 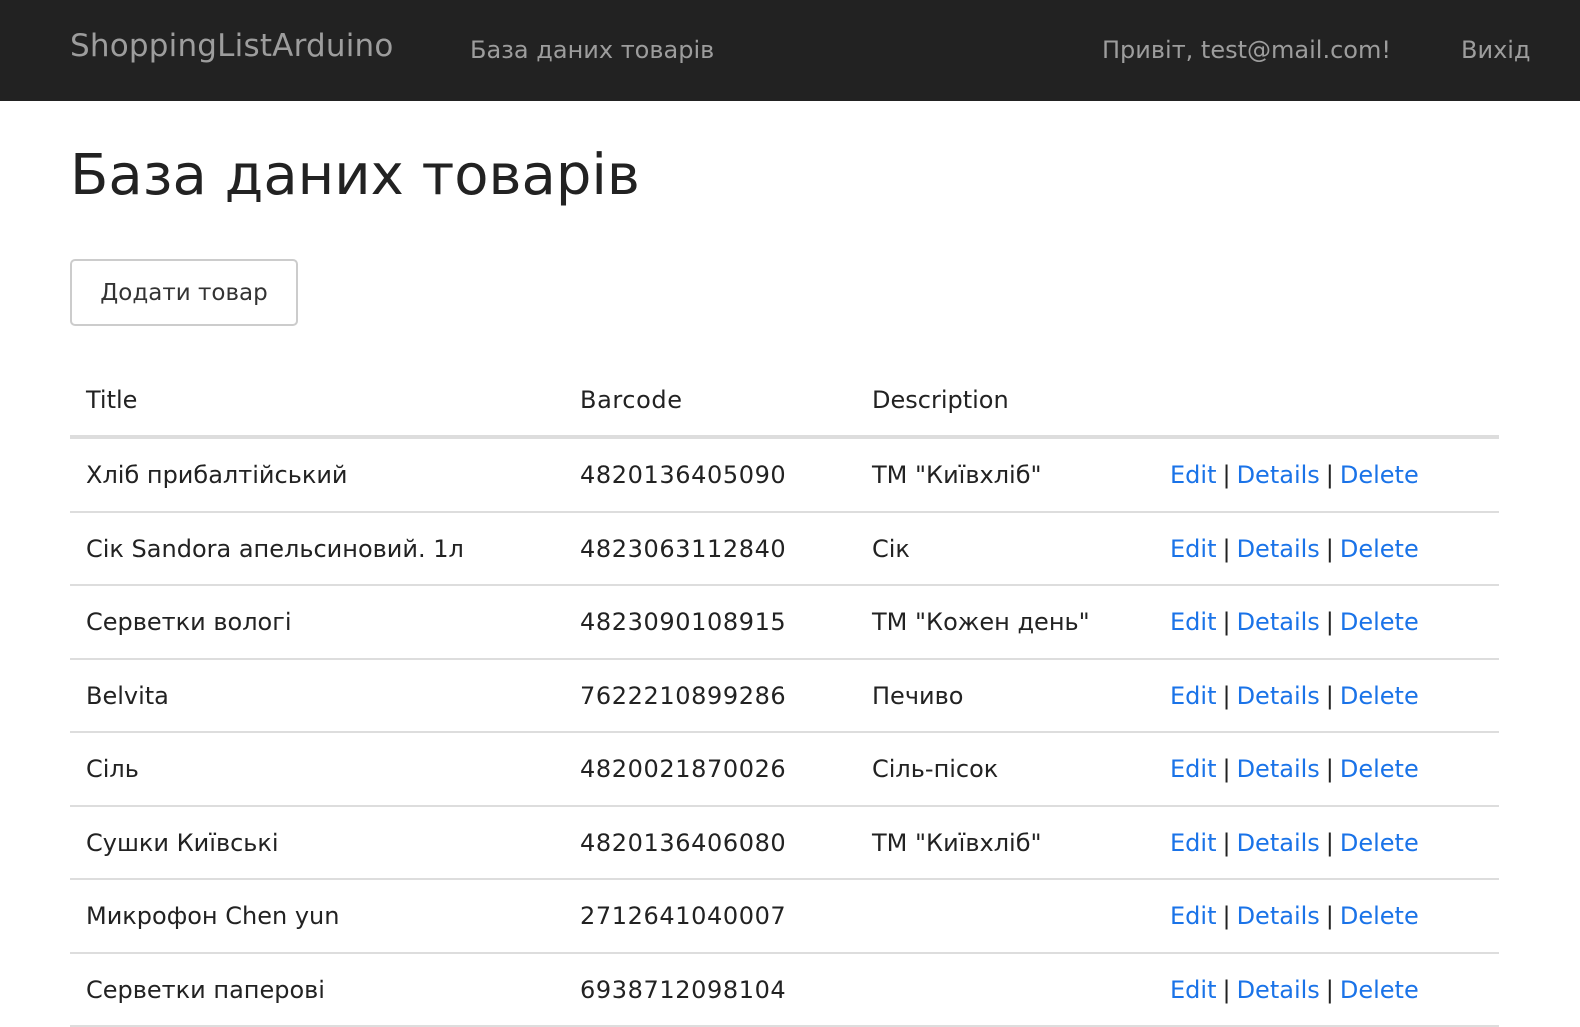 What do you see at coordinates (891, 549) in the screenshot?
I see `cell-description: Сік` at bounding box center [891, 549].